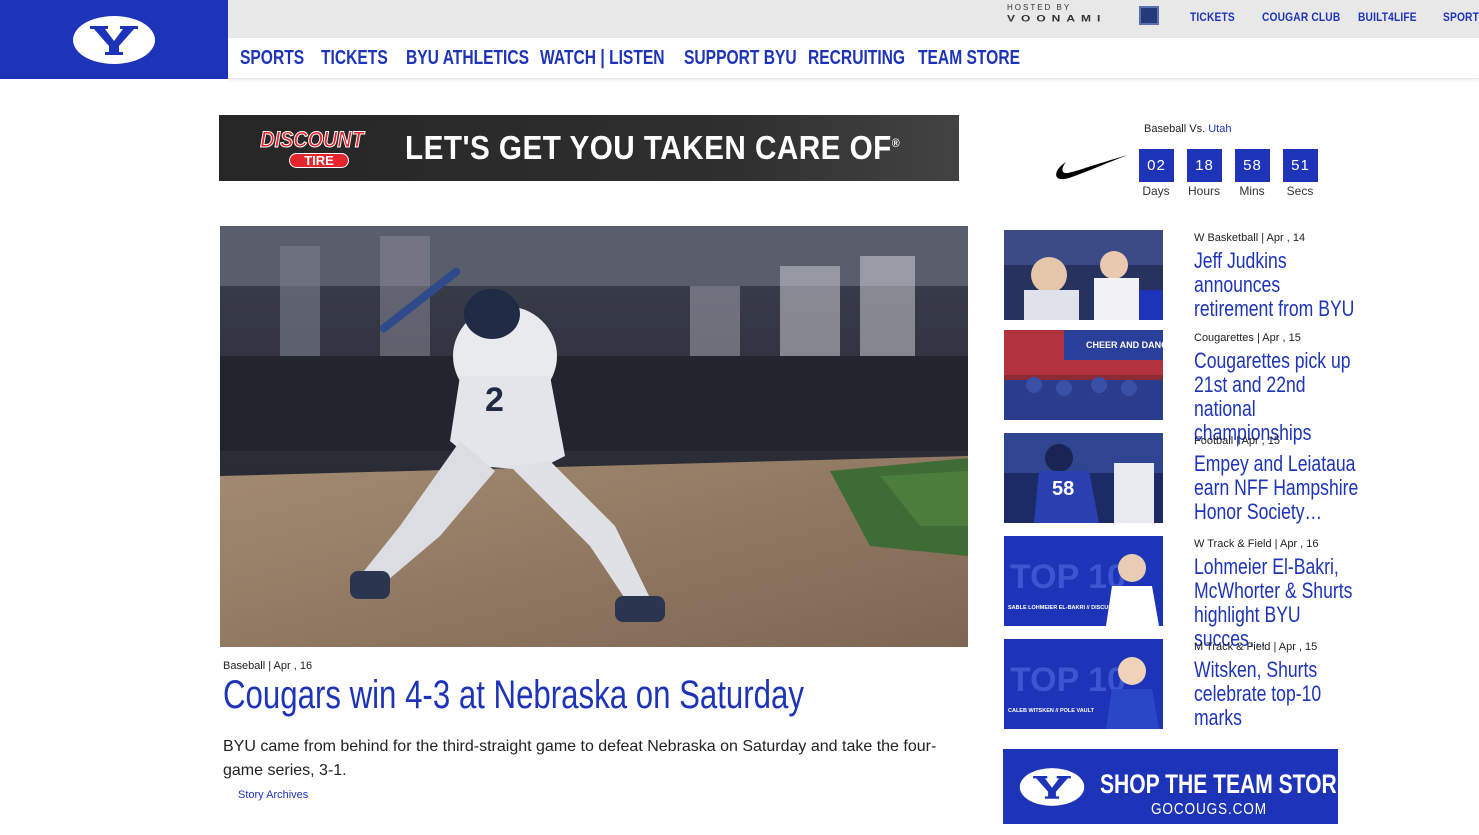 The image size is (1479, 835). Describe the element at coordinates (1387, 17) in the screenshot. I see `utility-link-built4life: BUILT4LIFE` at that location.